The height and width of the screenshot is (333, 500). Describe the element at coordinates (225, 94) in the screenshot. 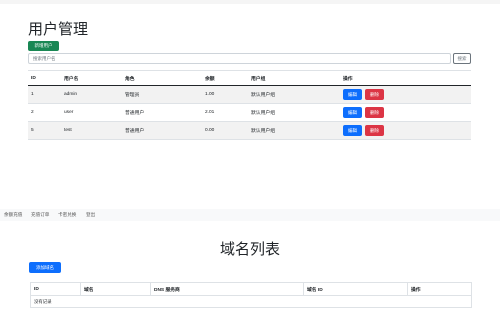

I see `cell-balance: 1.00` at that location.